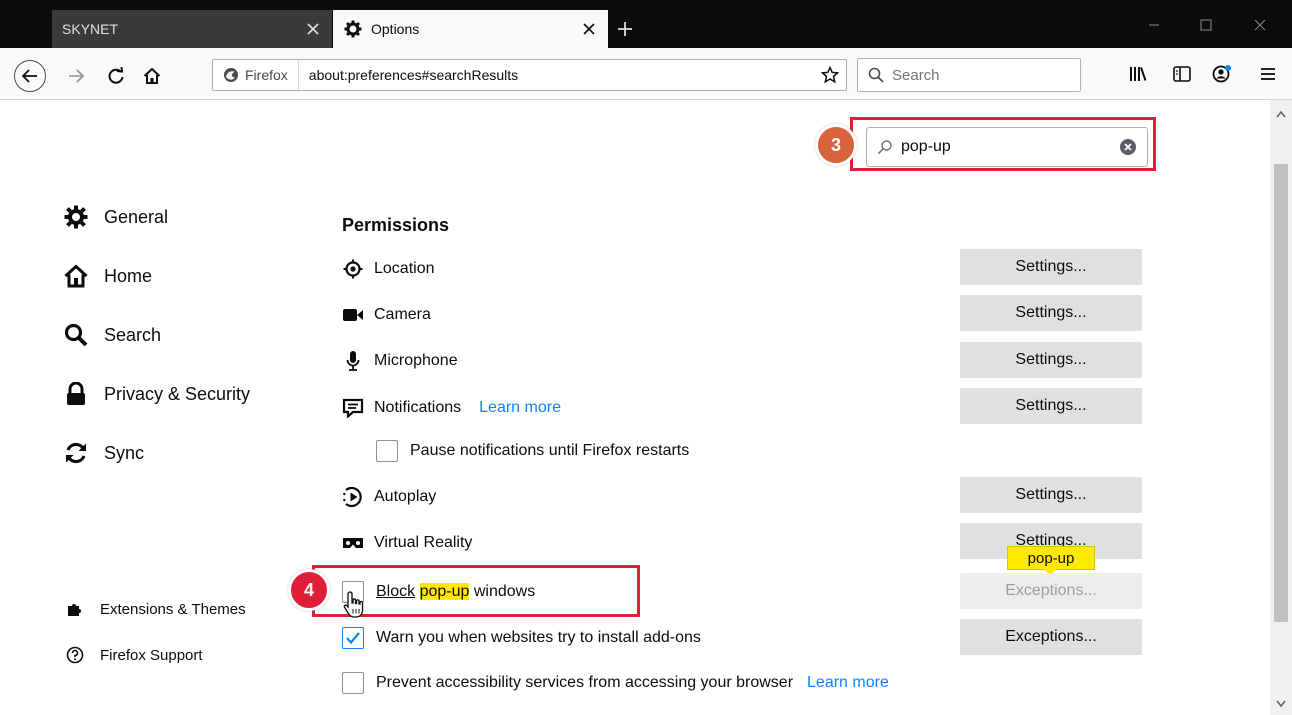  I want to click on sidebar-item-search: Search, so click(111, 335).